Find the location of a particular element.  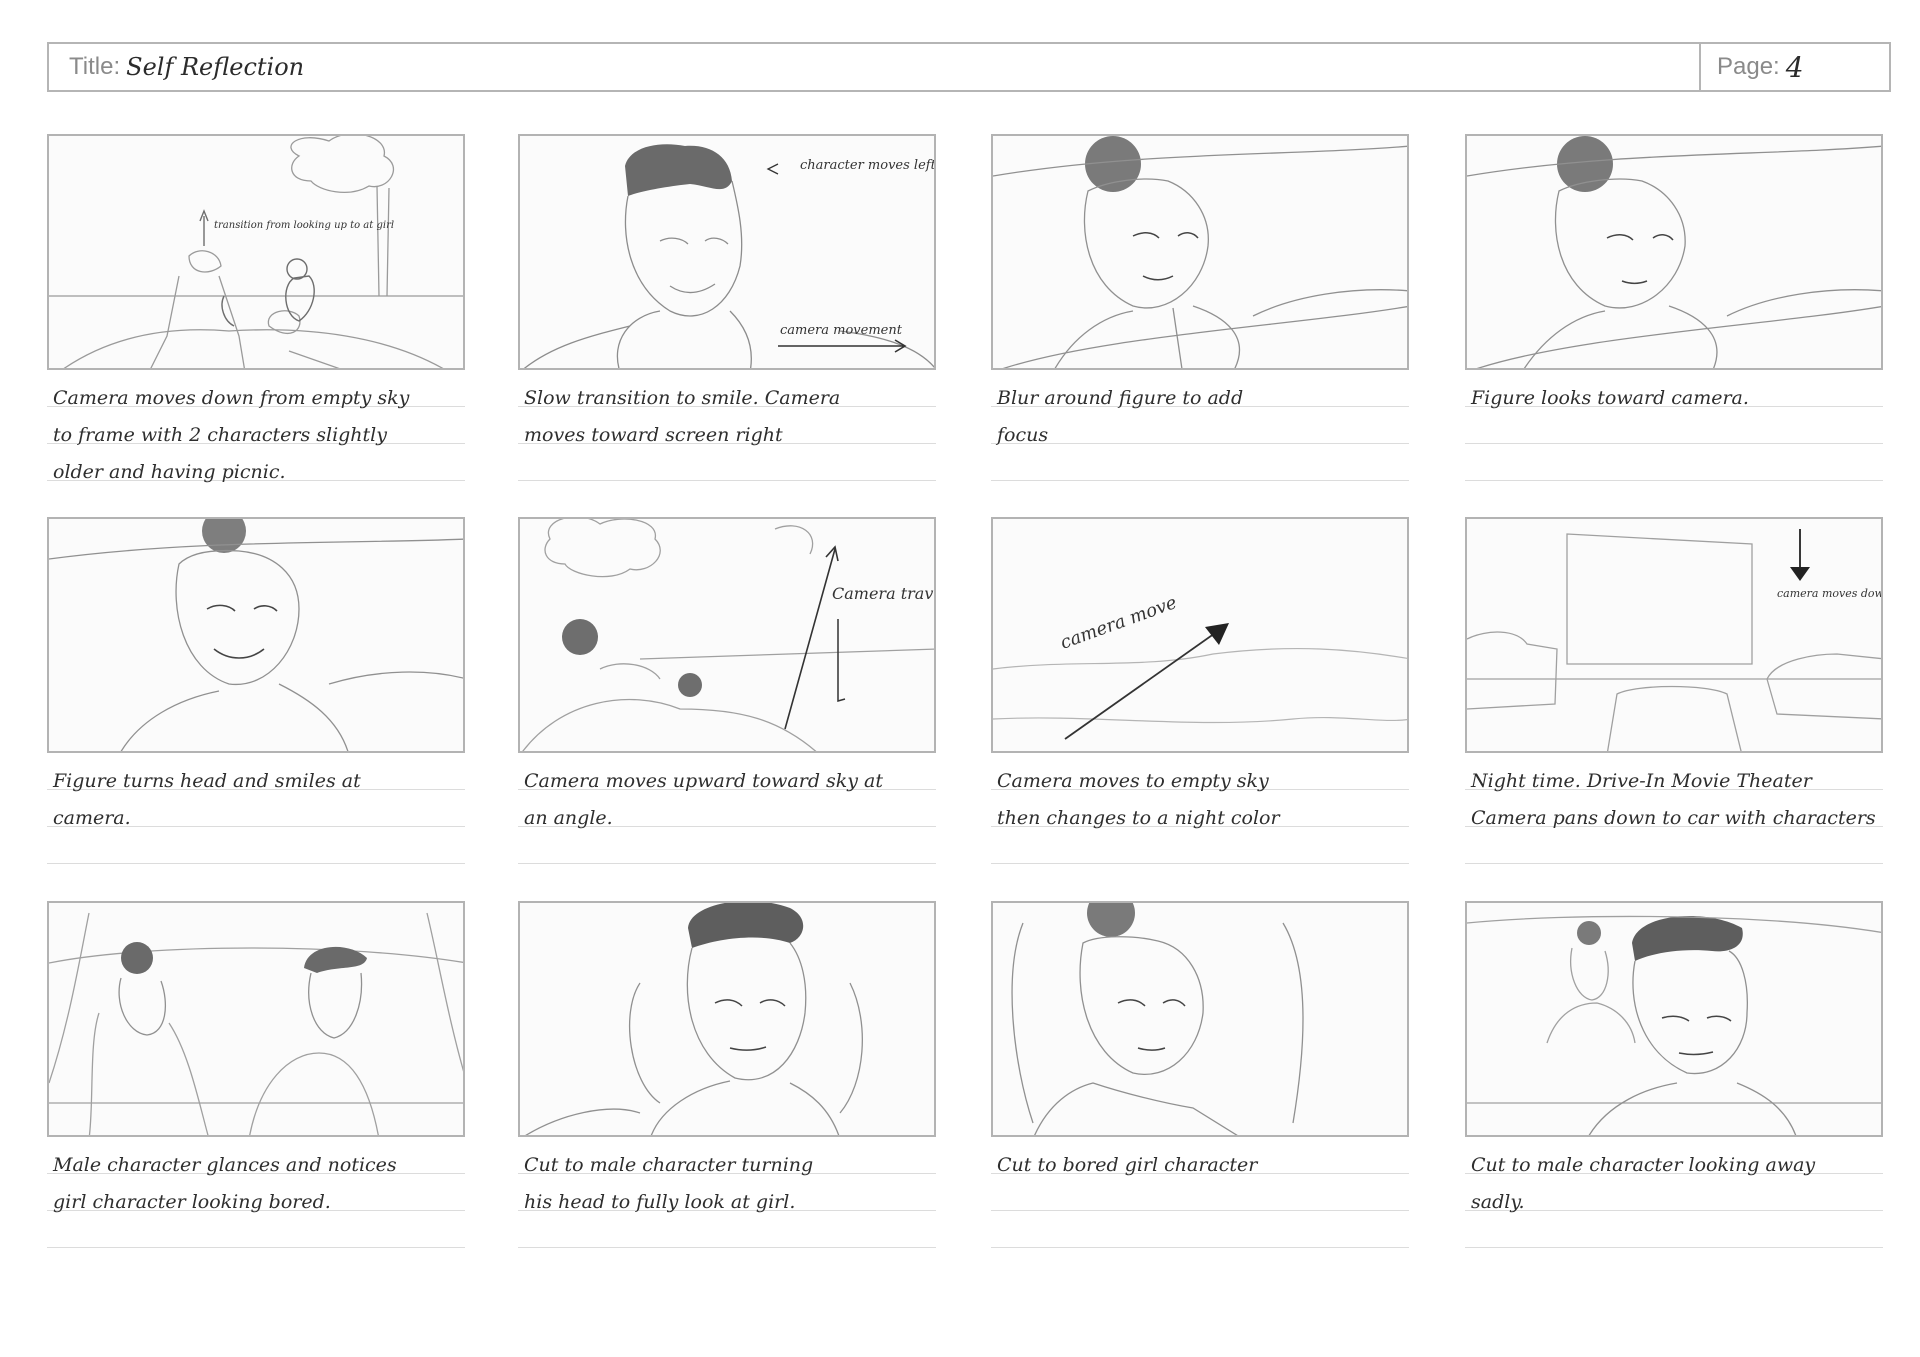

panel-5-caption-area: Figure turns head and smiles at camera. is located at coordinates (256, 809).